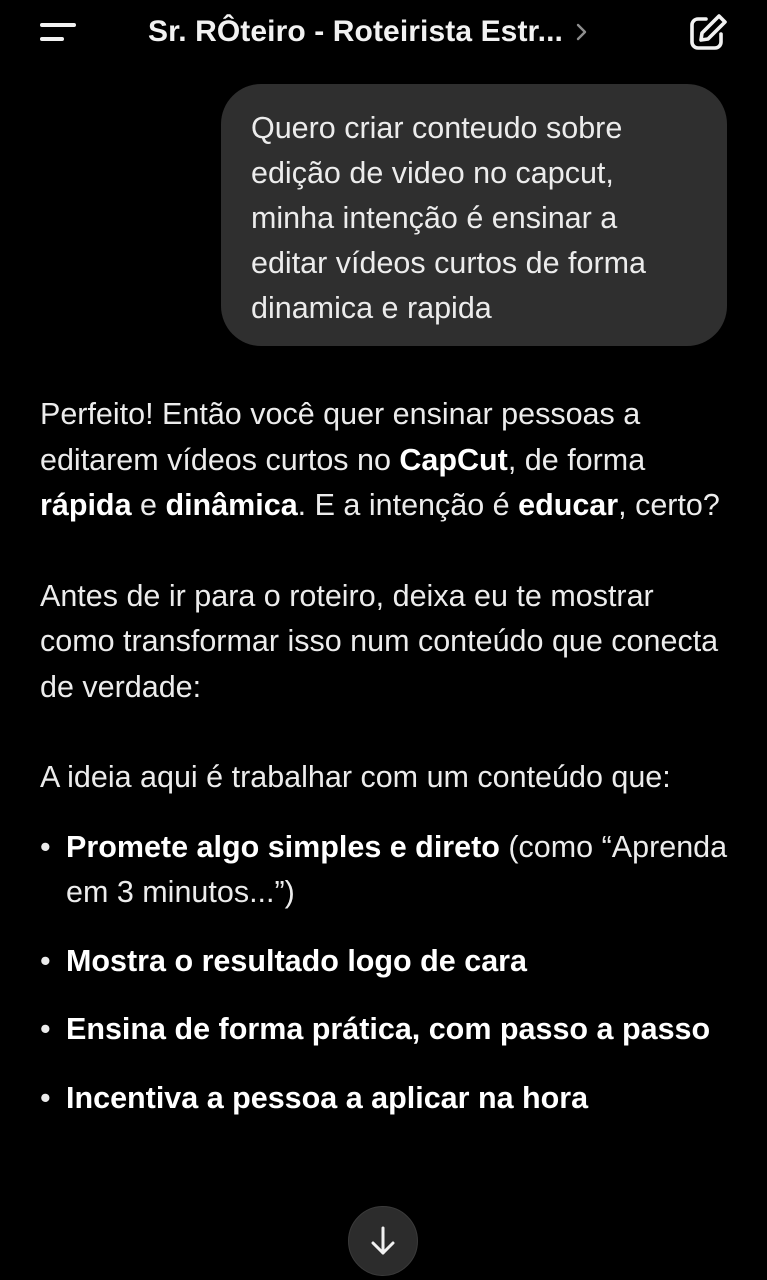  What do you see at coordinates (231, 505) in the screenshot?
I see `bold-run: dinâmica` at bounding box center [231, 505].